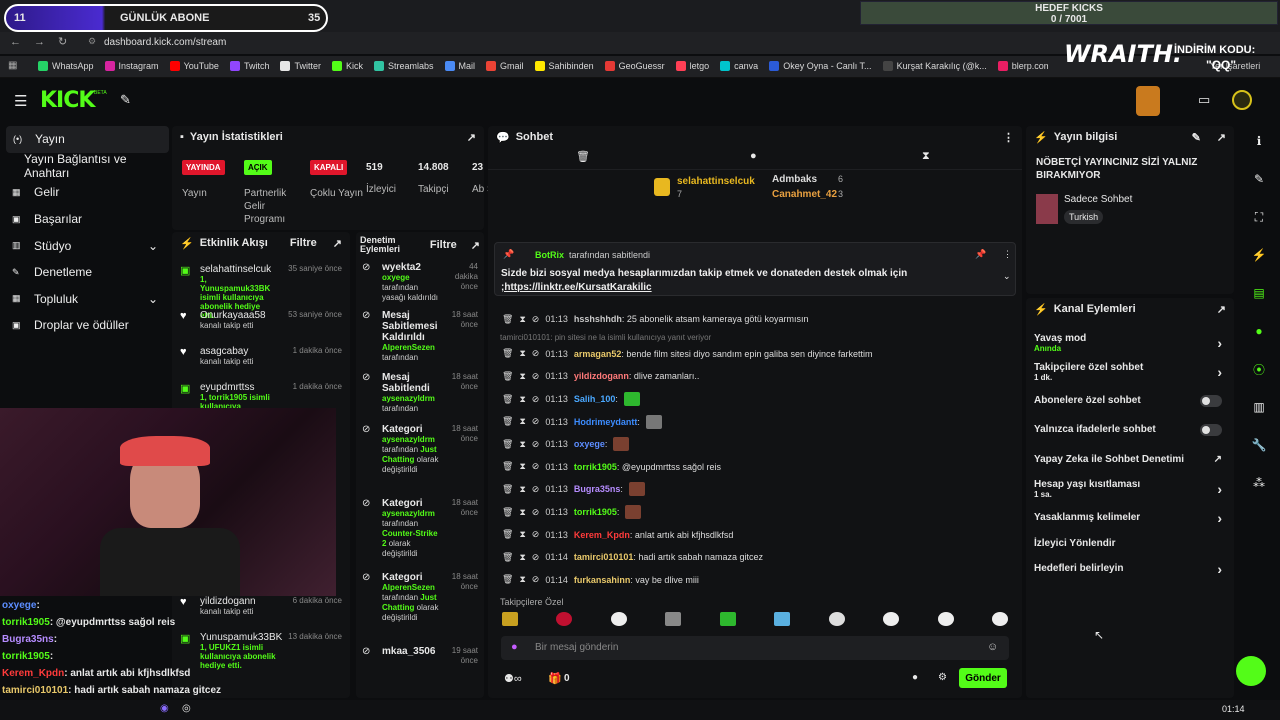 The width and height of the screenshot is (1280, 720). I want to click on studio-icon: ▭, so click(1204, 100).